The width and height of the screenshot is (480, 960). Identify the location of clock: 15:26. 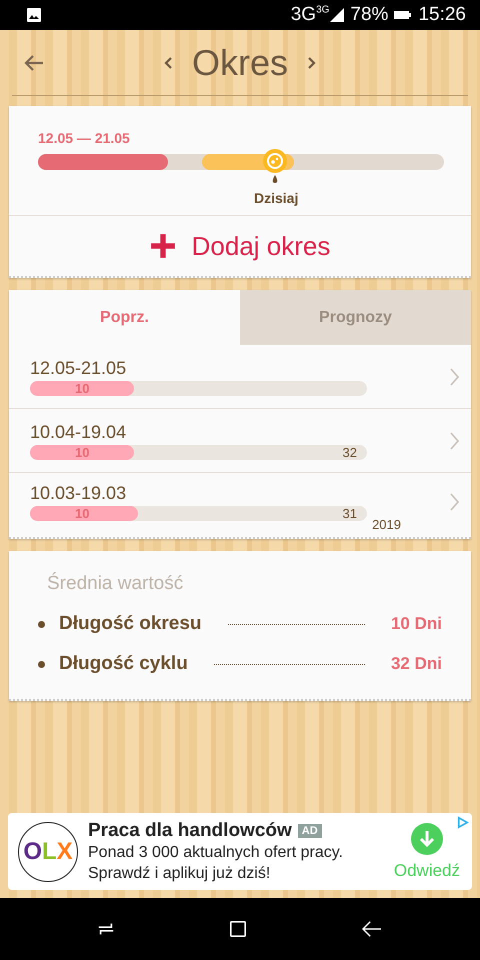
(442, 15).